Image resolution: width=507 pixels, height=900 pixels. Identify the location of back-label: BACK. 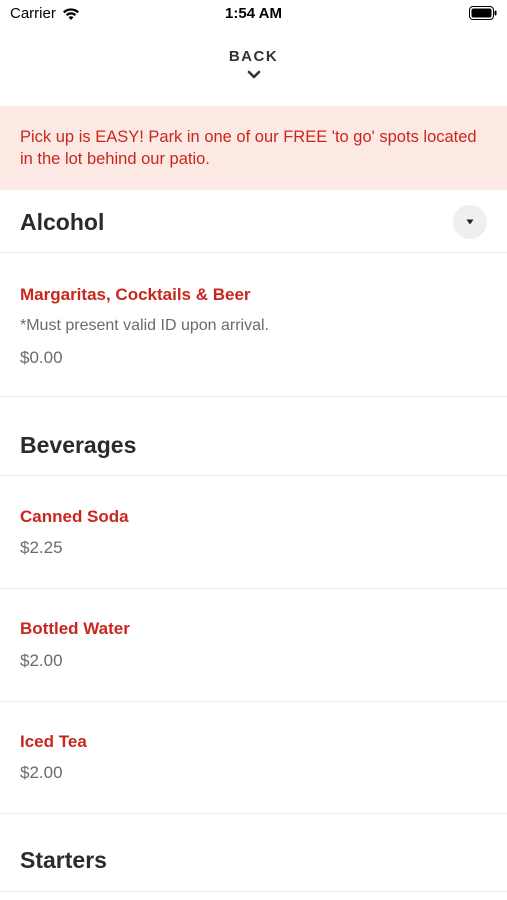
(253, 56).